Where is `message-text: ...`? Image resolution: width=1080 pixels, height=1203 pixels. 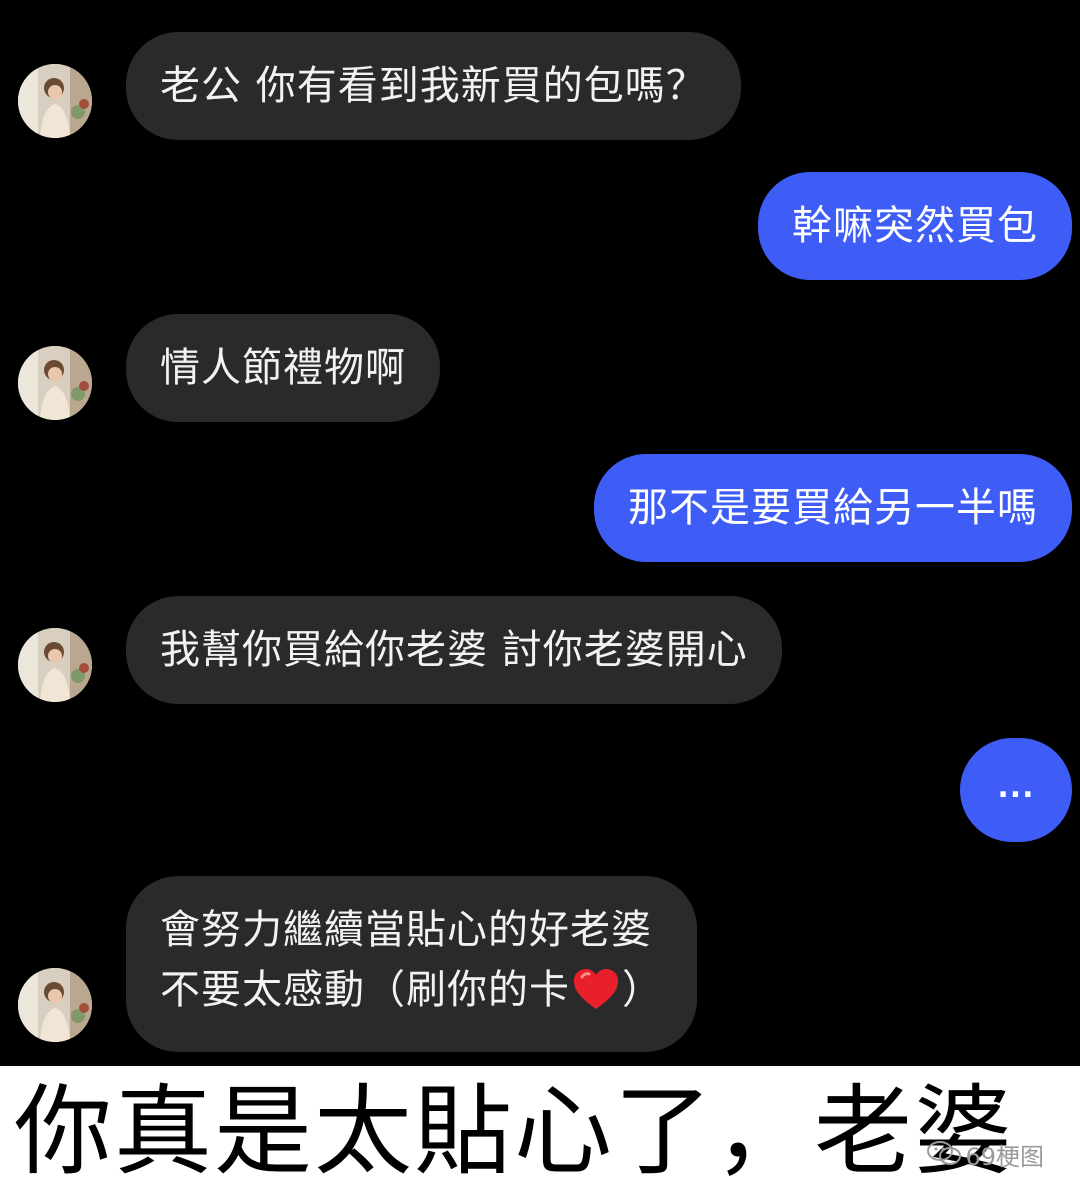
message-text: ... is located at coordinates (1016, 787).